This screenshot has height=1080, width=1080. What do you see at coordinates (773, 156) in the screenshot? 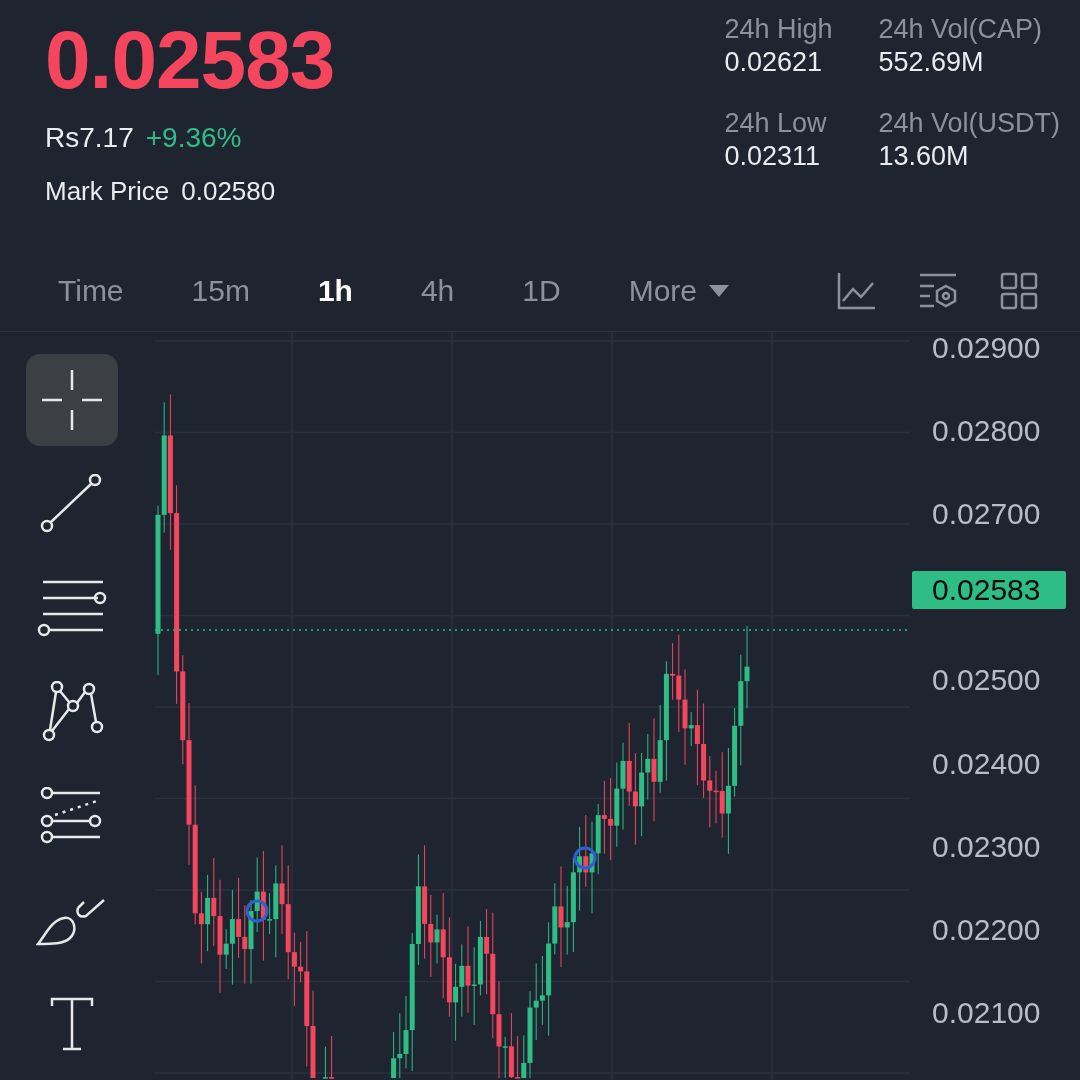
I see `stat-value: 0.02311` at bounding box center [773, 156].